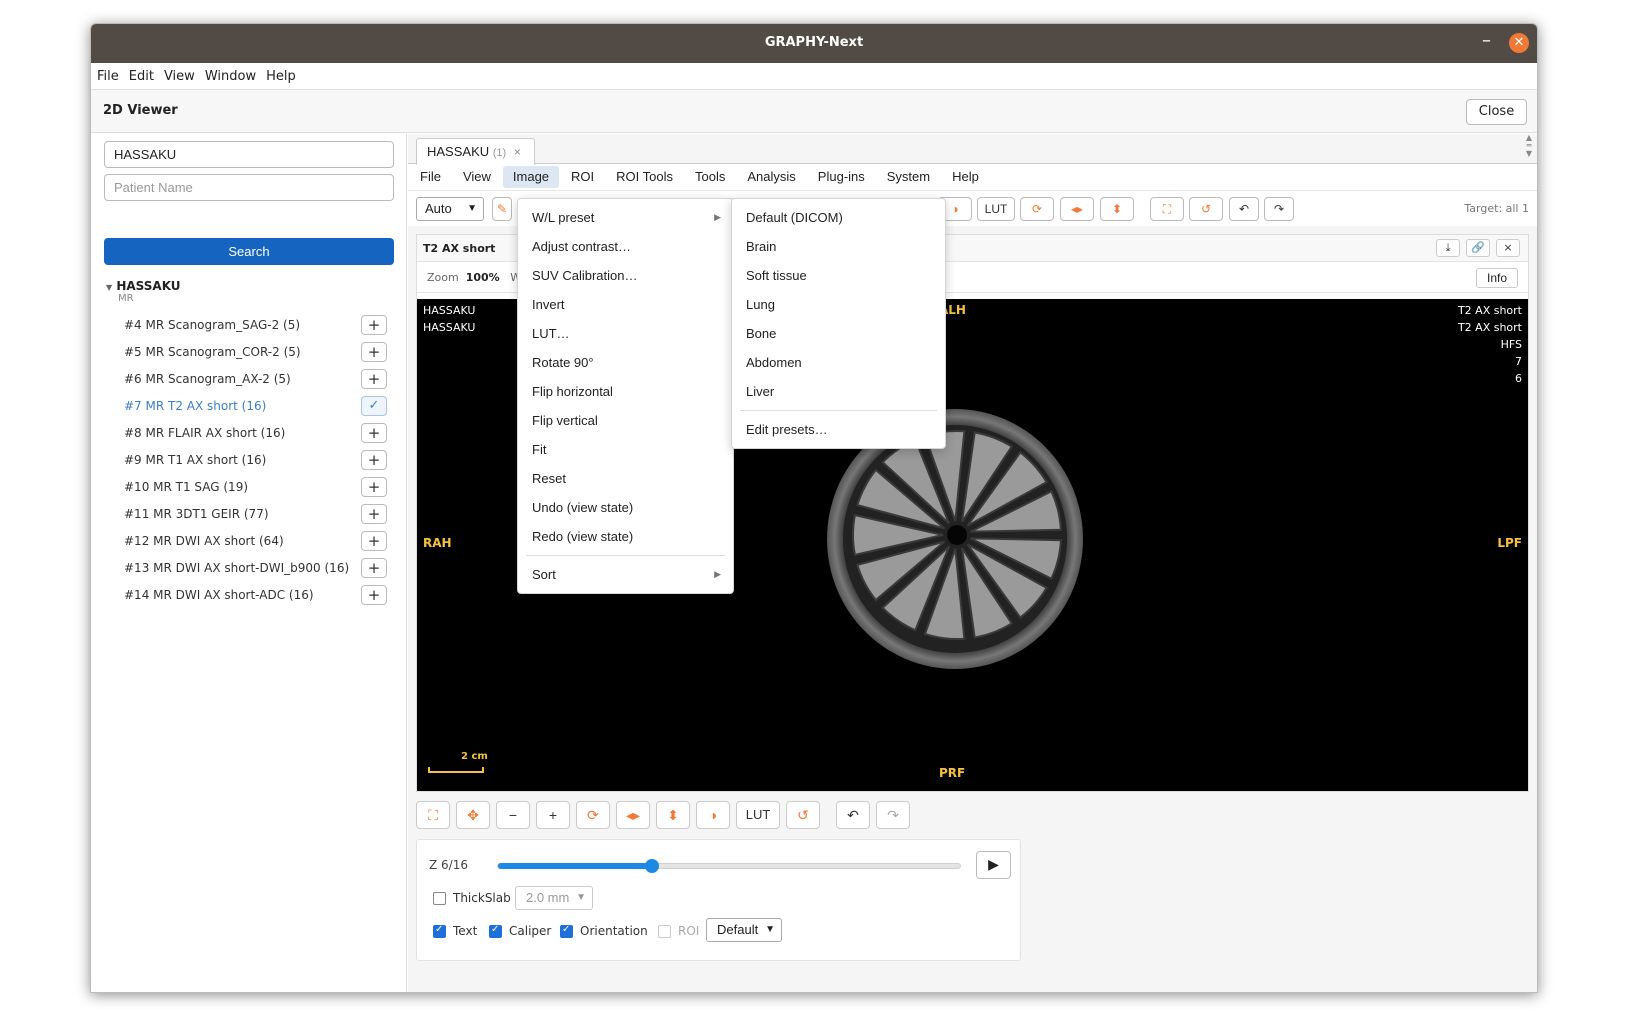  Describe the element at coordinates (710, 177) in the screenshot. I see `menu-tools: Tools` at that location.